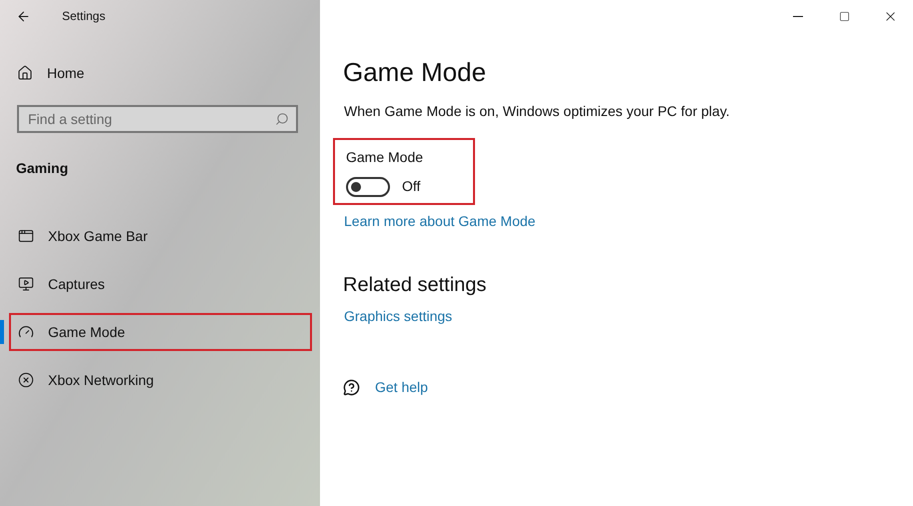  What do you see at coordinates (368, 186) in the screenshot?
I see `toggle-switch` at bounding box center [368, 186].